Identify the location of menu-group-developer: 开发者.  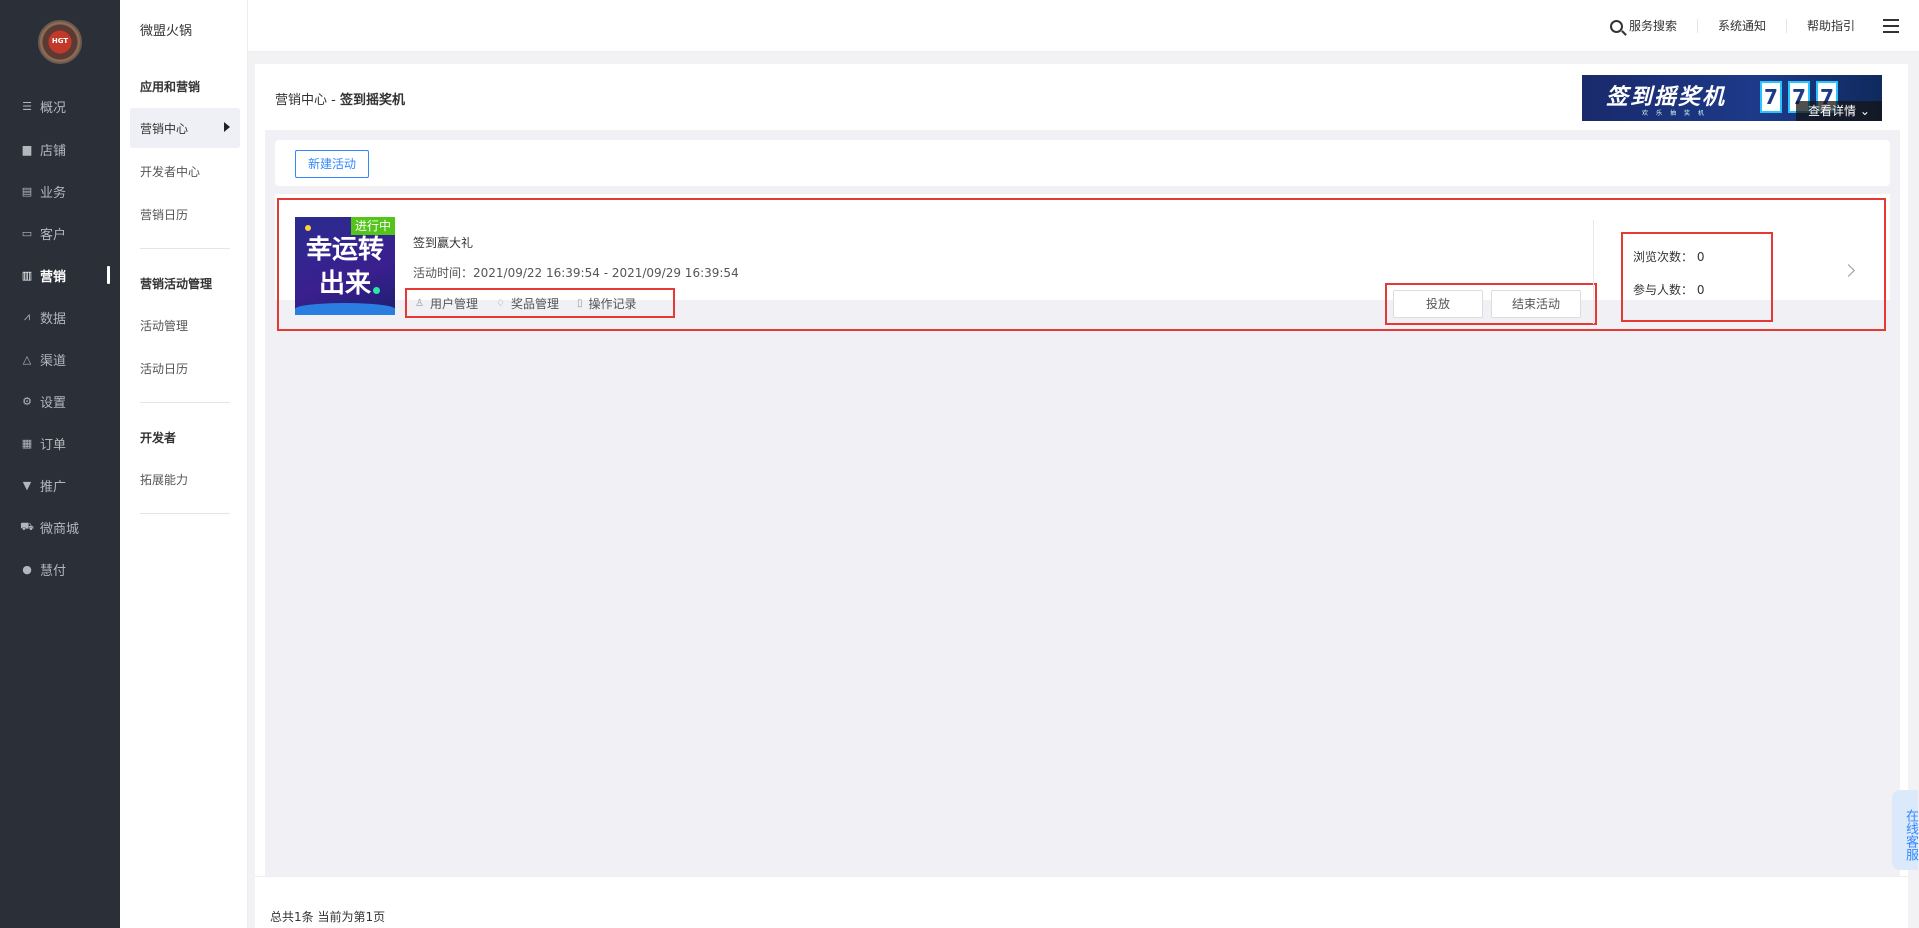
(158, 438).